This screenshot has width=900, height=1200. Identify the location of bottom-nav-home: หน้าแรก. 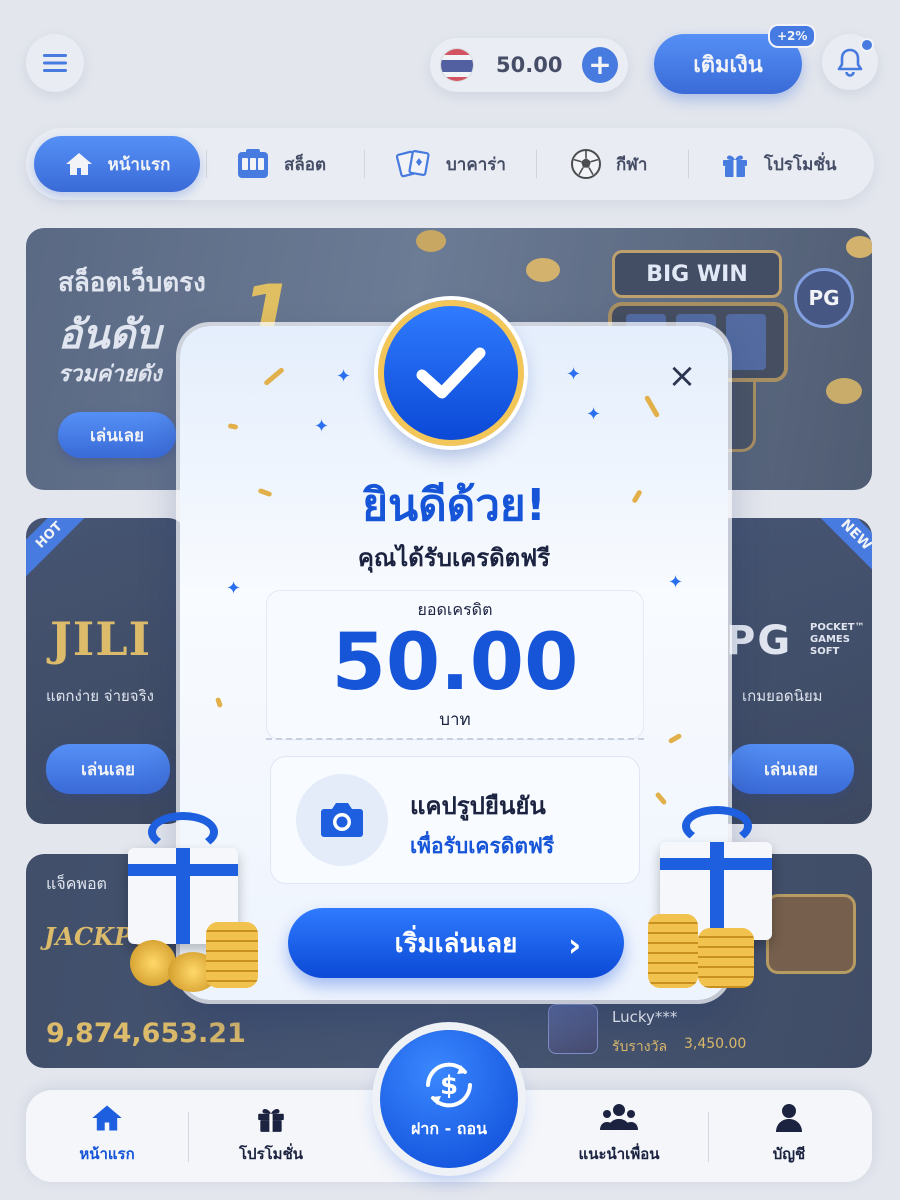
(107, 1134).